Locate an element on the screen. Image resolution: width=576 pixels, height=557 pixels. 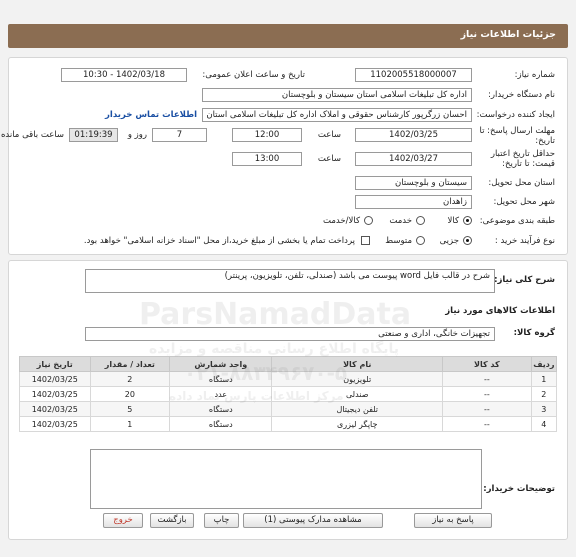
need-number-field: 1102005518000007 is located at coordinates (413, 75).